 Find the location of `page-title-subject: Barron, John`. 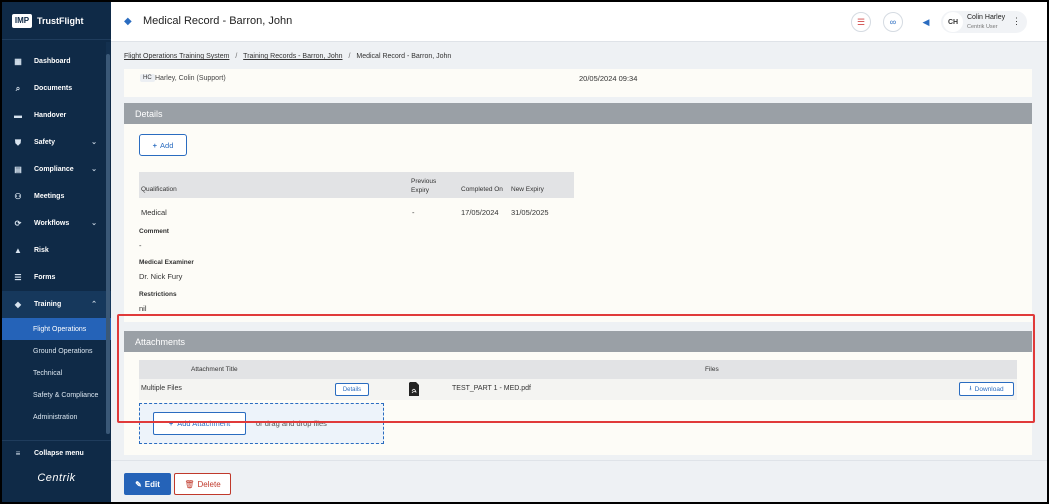

page-title-subject: Barron, John is located at coordinates (261, 21).